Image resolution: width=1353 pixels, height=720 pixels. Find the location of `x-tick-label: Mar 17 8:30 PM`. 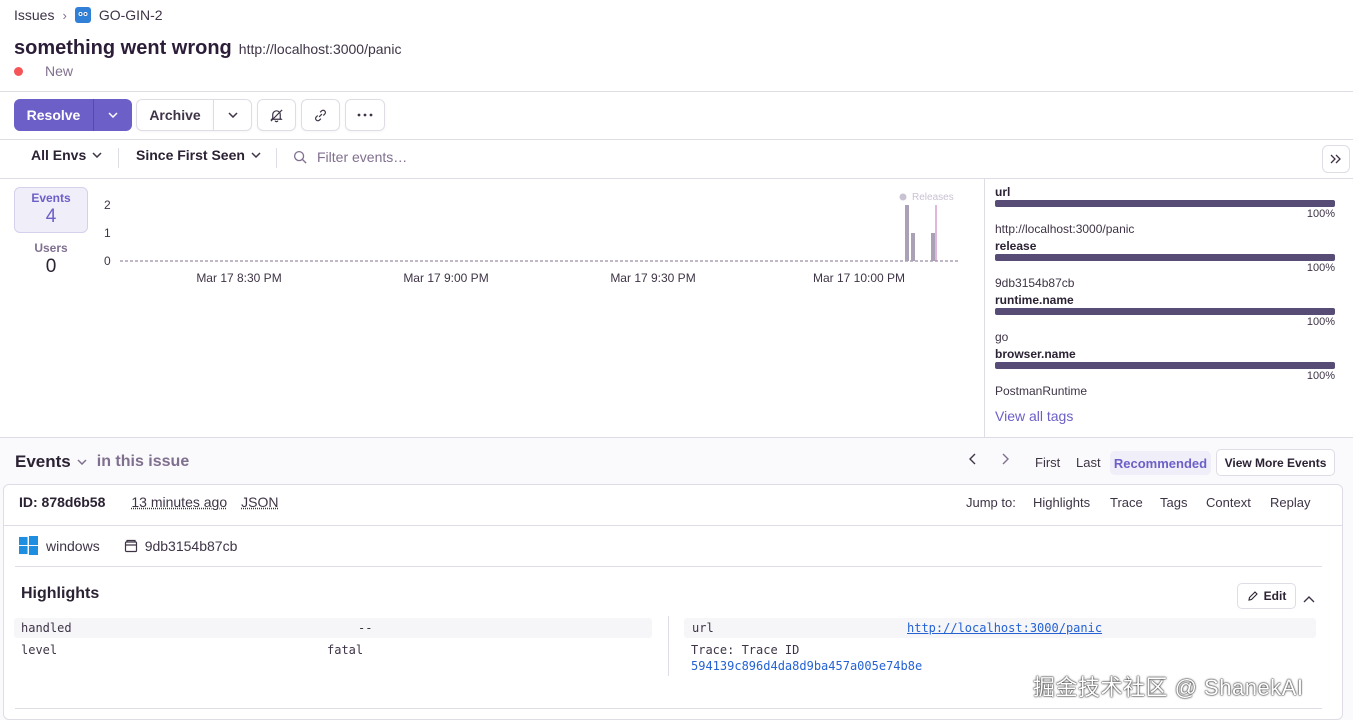

x-tick-label: Mar 17 8:30 PM is located at coordinates (238, 278).